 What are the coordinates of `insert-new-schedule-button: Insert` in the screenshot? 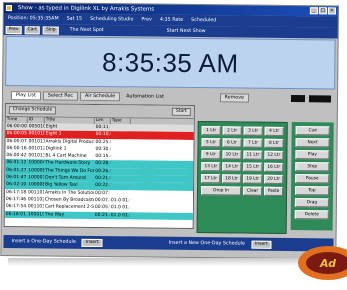 It's located at (261, 244).